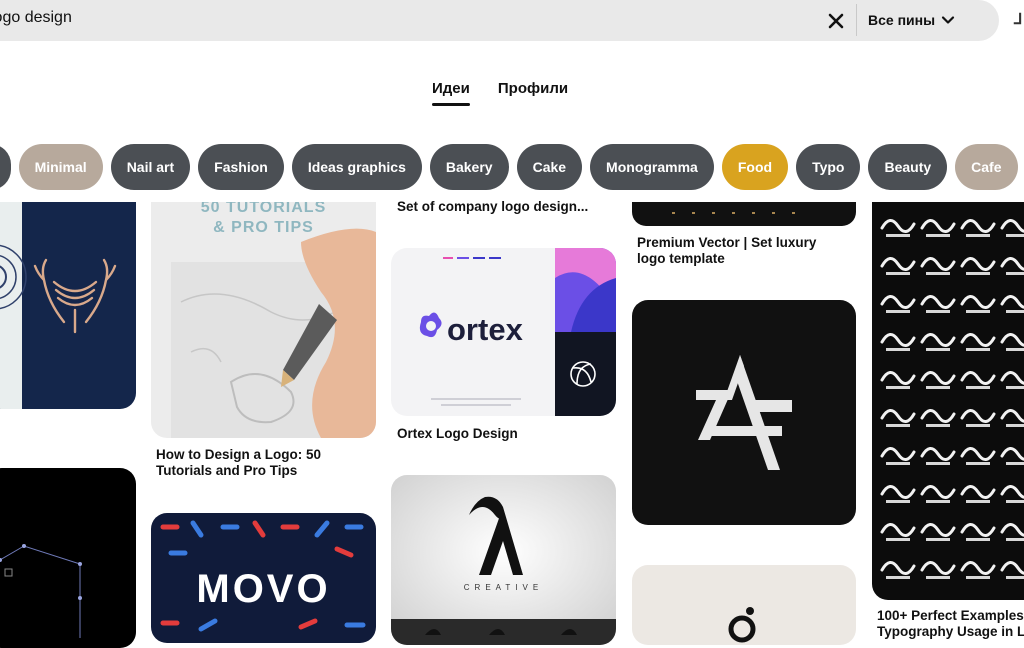  What do you see at coordinates (499, 20) in the screenshot?
I see `search-bar: logo design Все пины` at bounding box center [499, 20].